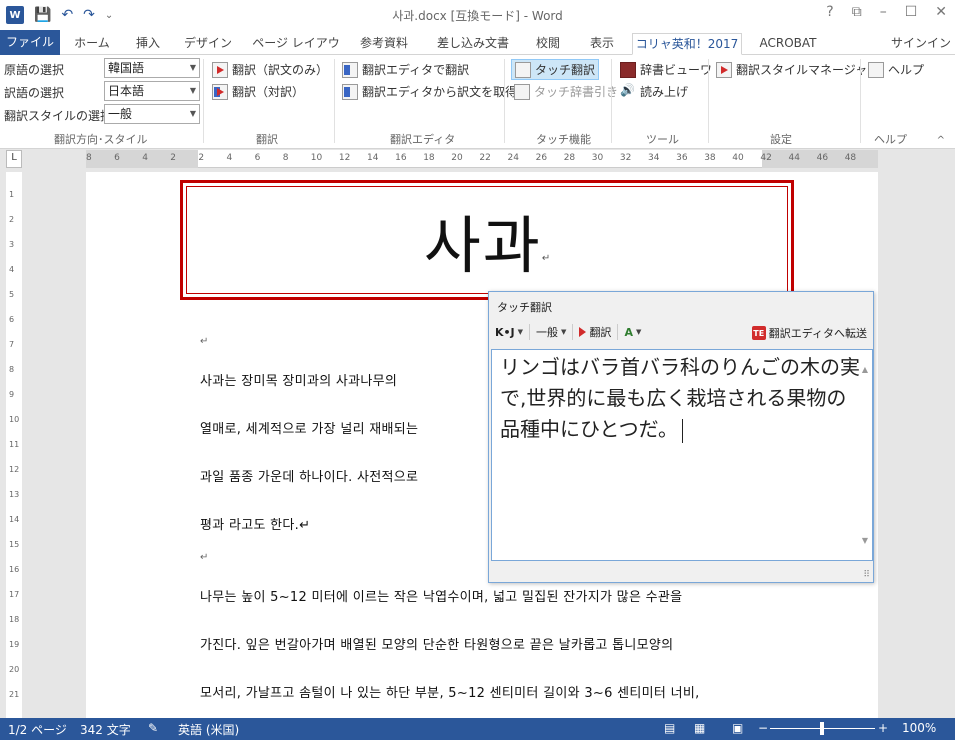  Describe the element at coordinates (921, 42) in the screenshot. I see `sign-in-link: サインイン` at that location.